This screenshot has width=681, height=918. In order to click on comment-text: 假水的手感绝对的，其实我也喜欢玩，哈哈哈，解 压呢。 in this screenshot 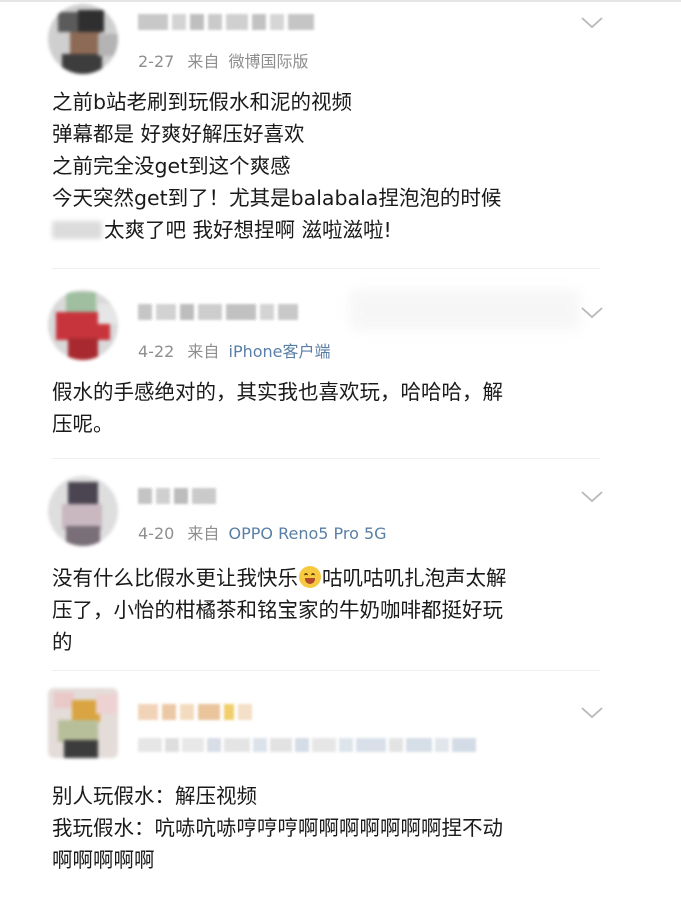, I will do `click(277, 408)`.